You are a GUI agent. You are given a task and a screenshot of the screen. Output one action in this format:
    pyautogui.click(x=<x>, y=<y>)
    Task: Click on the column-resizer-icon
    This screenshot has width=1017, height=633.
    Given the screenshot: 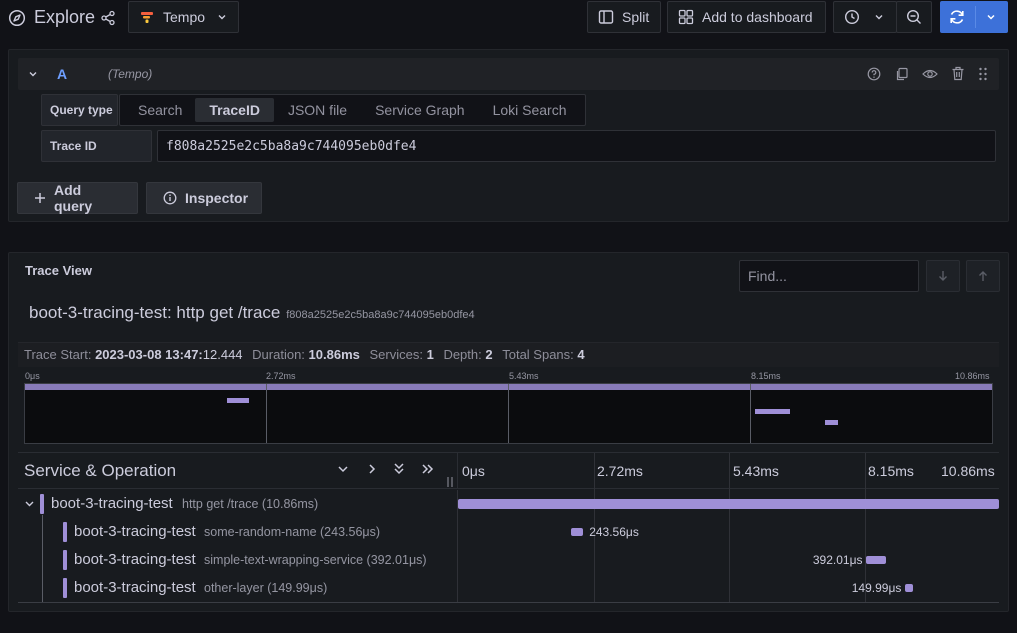 What is the action you would take?
    pyautogui.click(x=450, y=482)
    